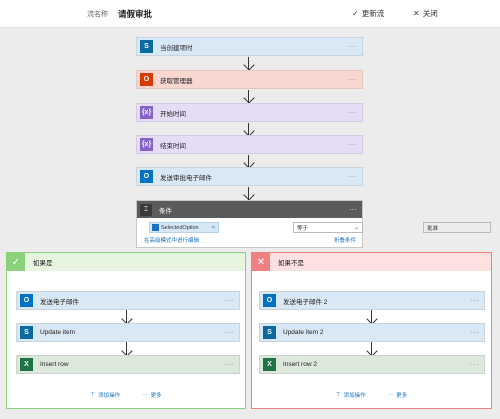 Image resolution: width=500 pixels, height=419 pixels. I want to click on close-button: ✕ 关闭, so click(425, 13).